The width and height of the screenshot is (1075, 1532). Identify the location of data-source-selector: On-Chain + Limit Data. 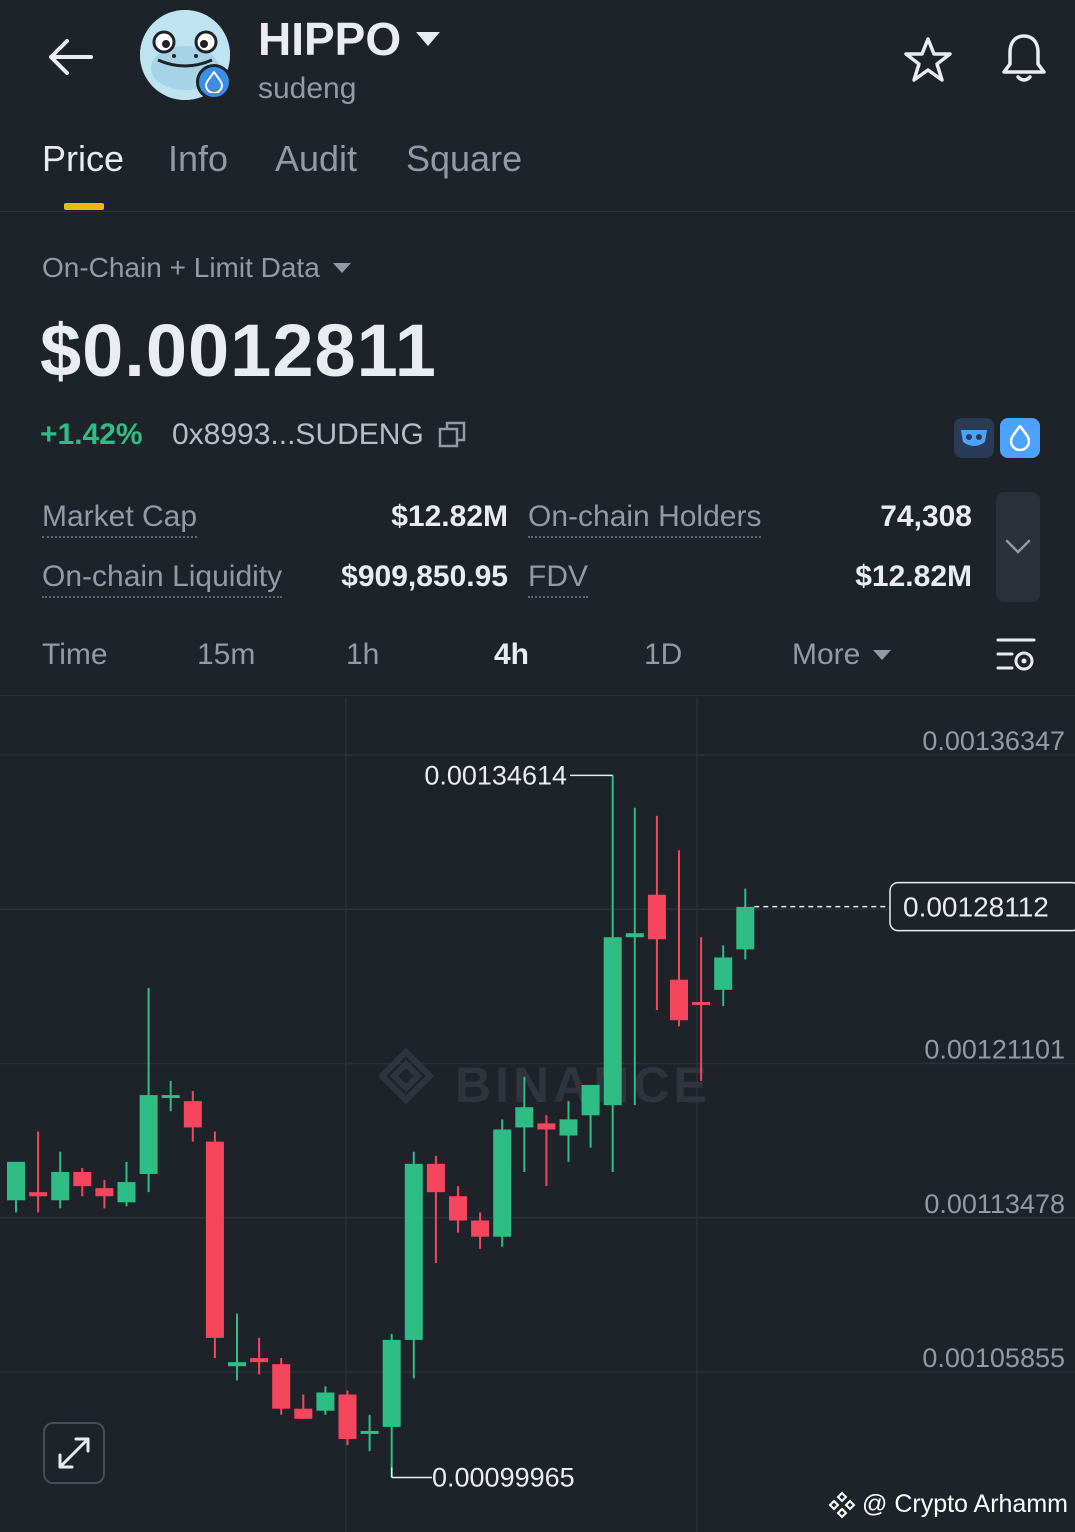
(197, 268).